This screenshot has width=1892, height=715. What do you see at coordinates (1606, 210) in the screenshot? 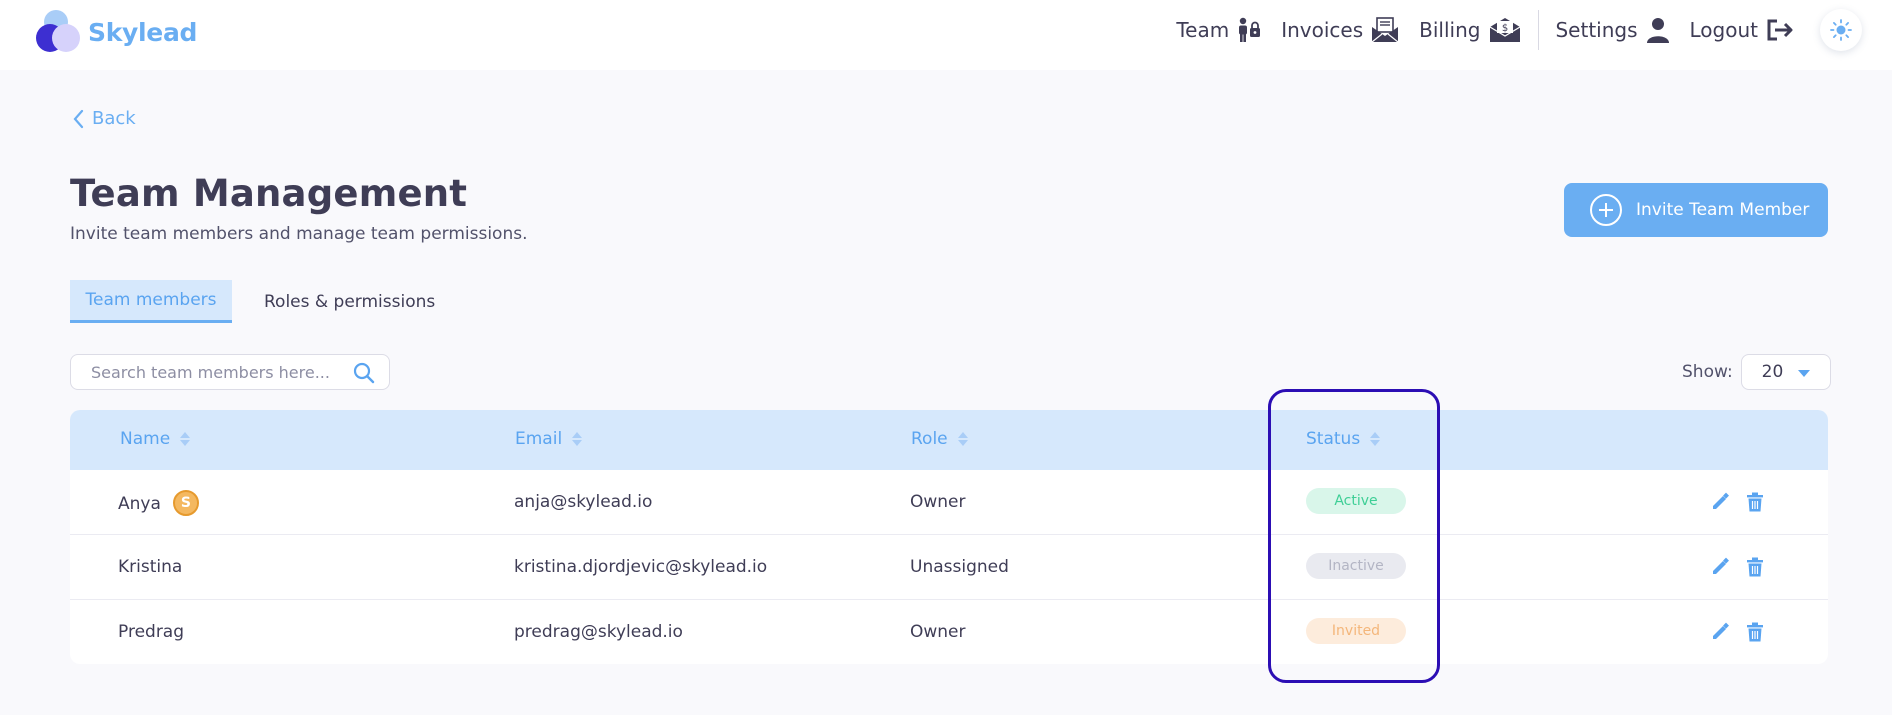
I see `plus-circle-icon` at bounding box center [1606, 210].